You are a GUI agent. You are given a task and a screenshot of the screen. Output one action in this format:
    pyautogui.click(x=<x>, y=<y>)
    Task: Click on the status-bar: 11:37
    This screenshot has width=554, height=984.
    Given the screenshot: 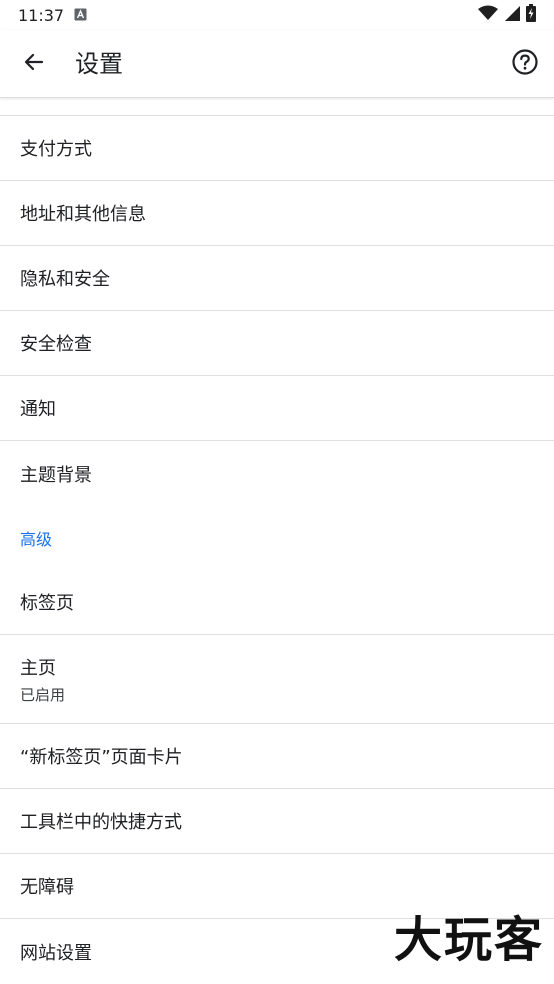 What is the action you would take?
    pyautogui.click(x=277, y=15)
    